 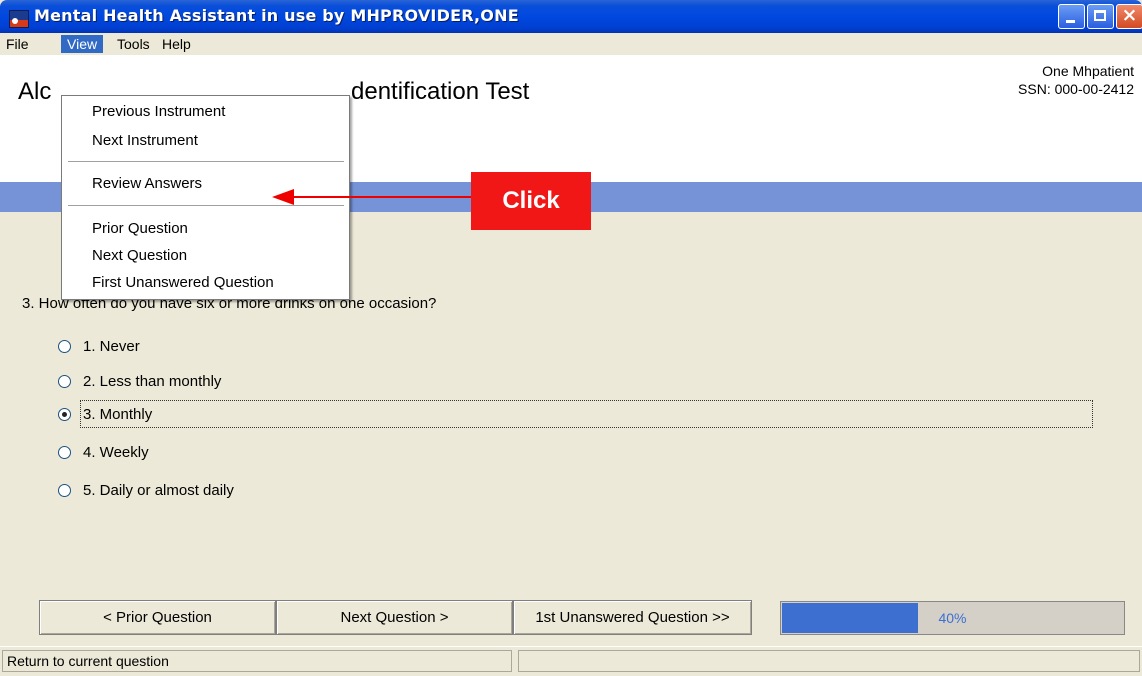 I want to click on patient-info: One Mhpatient SSN: 000-00-2412, so click(x=1076, y=80).